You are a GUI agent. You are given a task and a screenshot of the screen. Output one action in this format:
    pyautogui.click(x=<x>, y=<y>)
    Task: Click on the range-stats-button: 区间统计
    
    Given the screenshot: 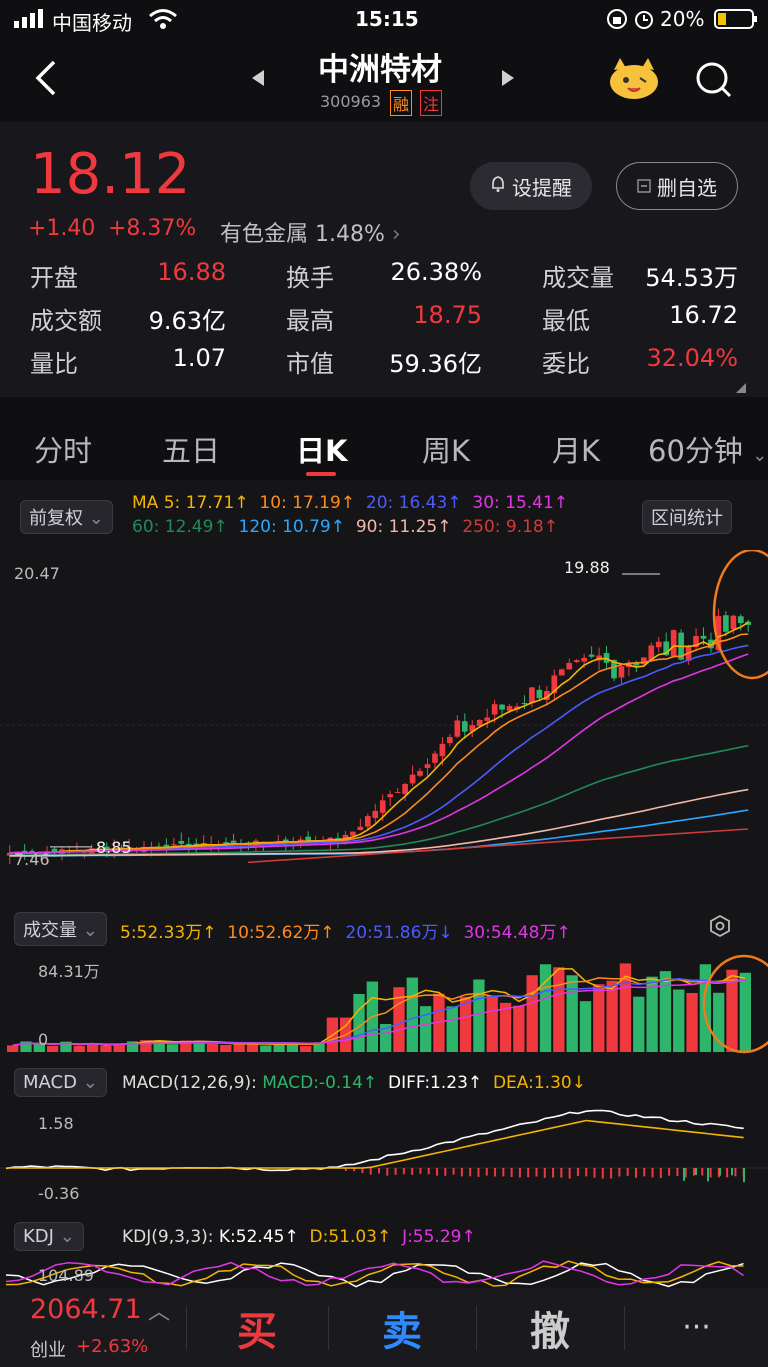 What is the action you would take?
    pyautogui.click(x=687, y=517)
    